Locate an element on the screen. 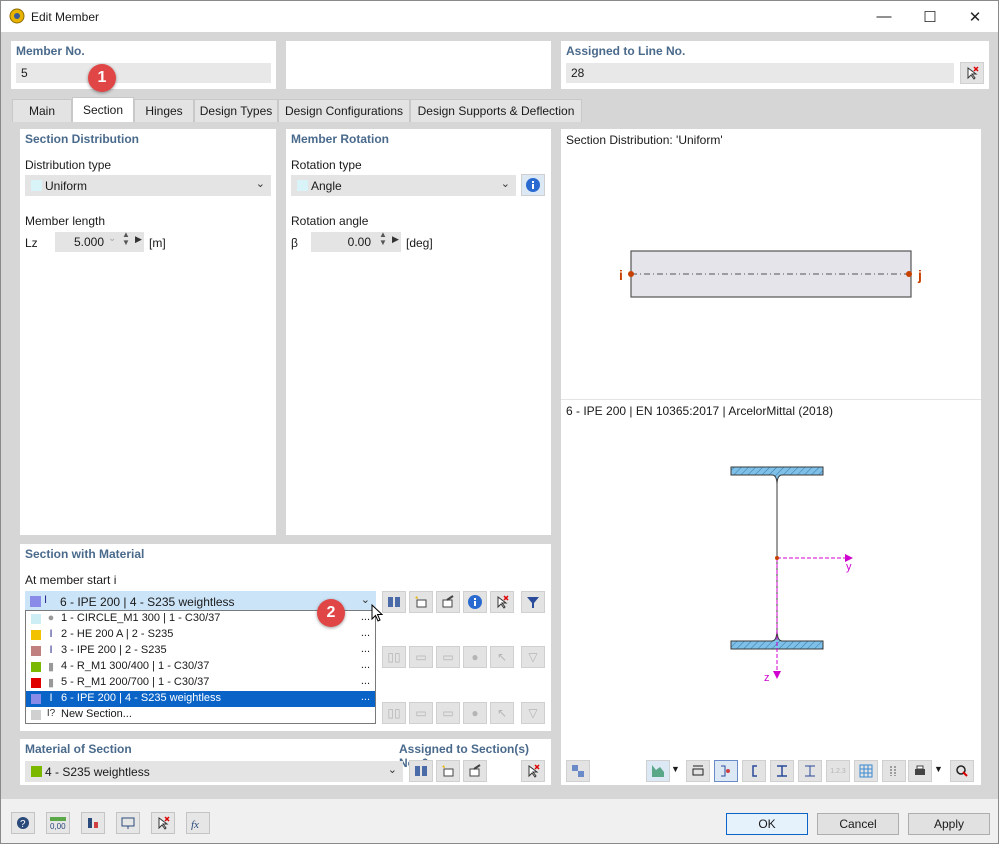 The height and width of the screenshot is (844, 999). node-i-label: i is located at coordinates (621, 275).